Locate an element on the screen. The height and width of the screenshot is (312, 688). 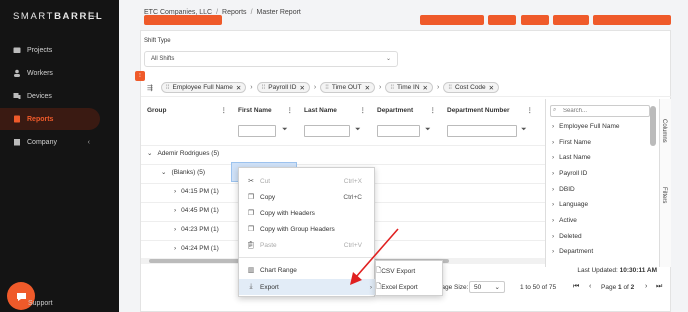
sidebar-item-label: Projects is located at coordinates (40, 50).